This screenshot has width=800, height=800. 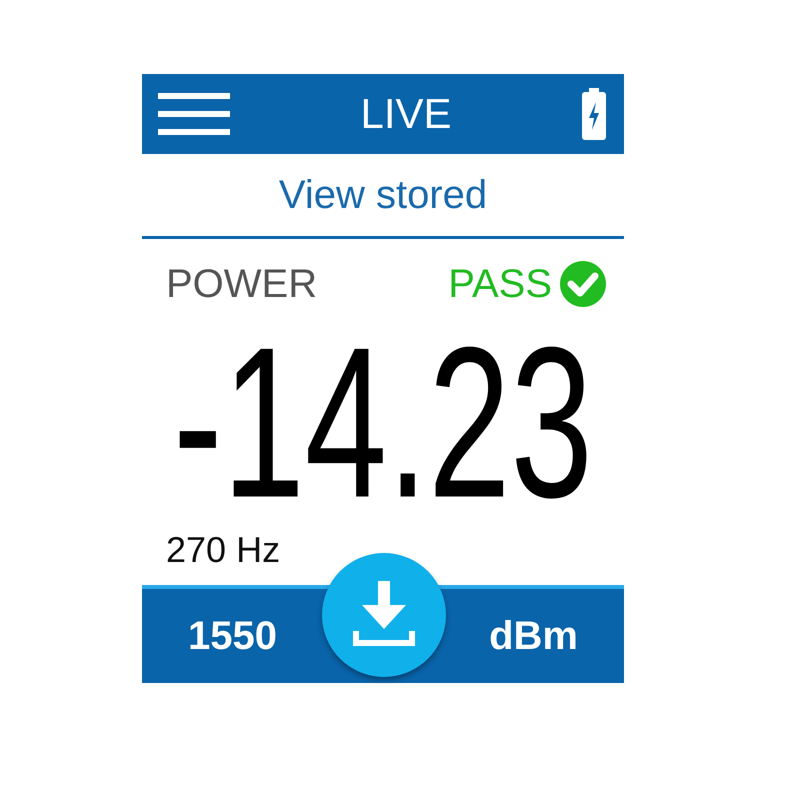 I want to click on menu-icon, so click(x=194, y=114).